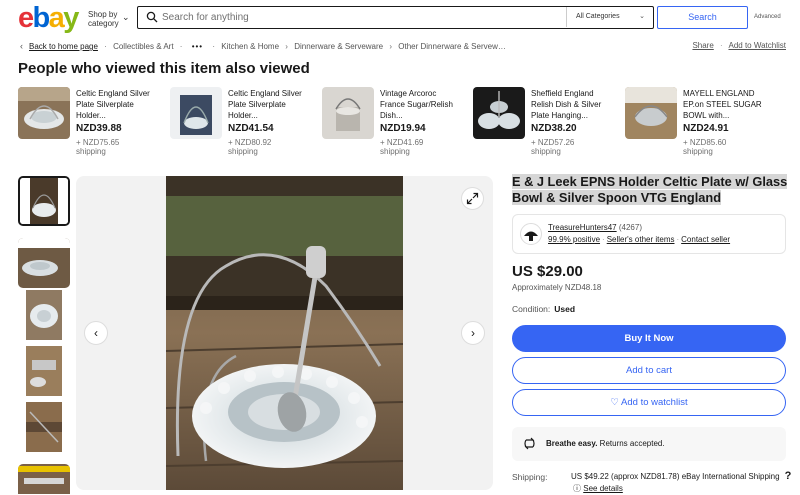 The height and width of the screenshot is (495, 800). I want to click on search-icon, so click(152, 17).